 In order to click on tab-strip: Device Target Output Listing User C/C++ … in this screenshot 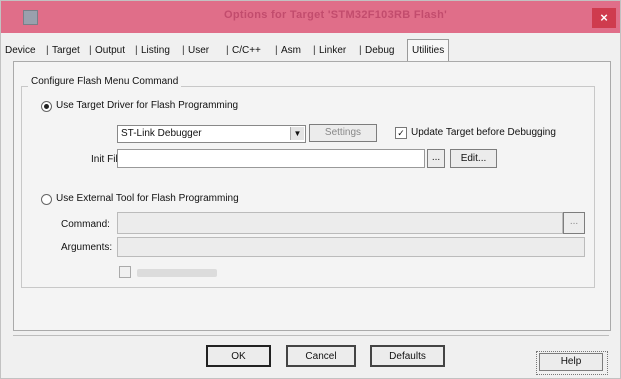, I will do `click(235, 50)`.